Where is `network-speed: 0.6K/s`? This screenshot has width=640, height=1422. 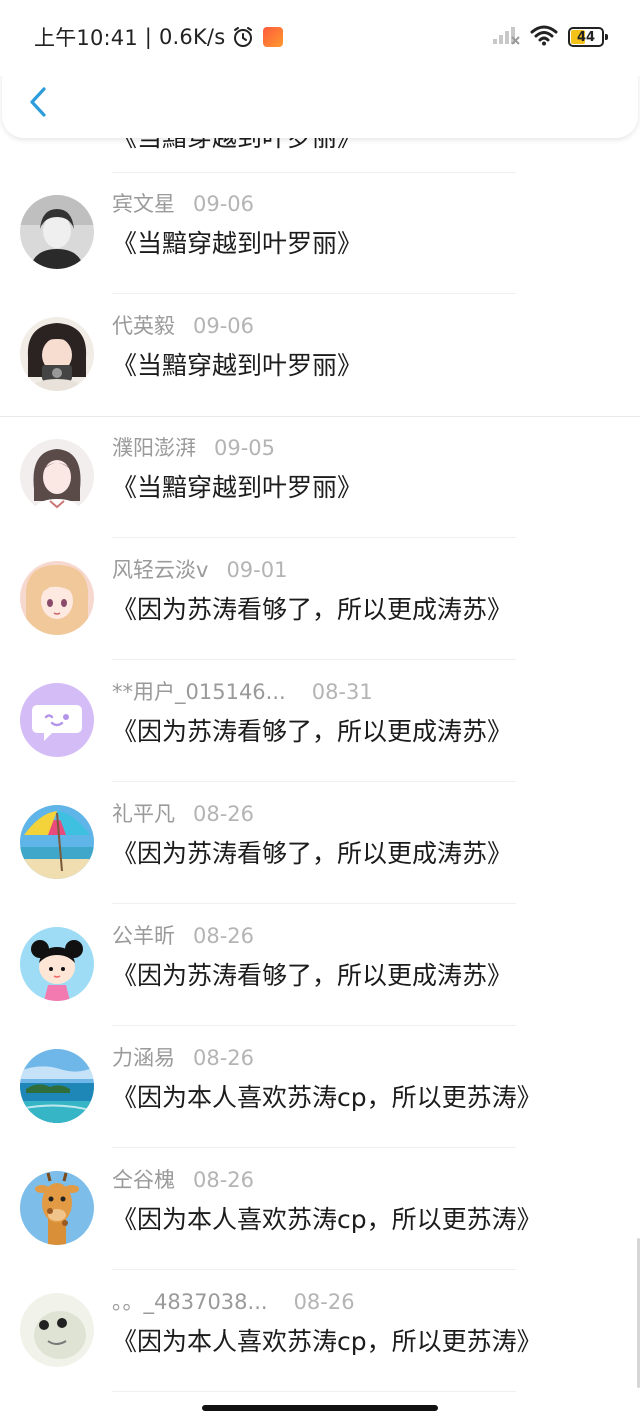 network-speed: 0.6K/s is located at coordinates (192, 37).